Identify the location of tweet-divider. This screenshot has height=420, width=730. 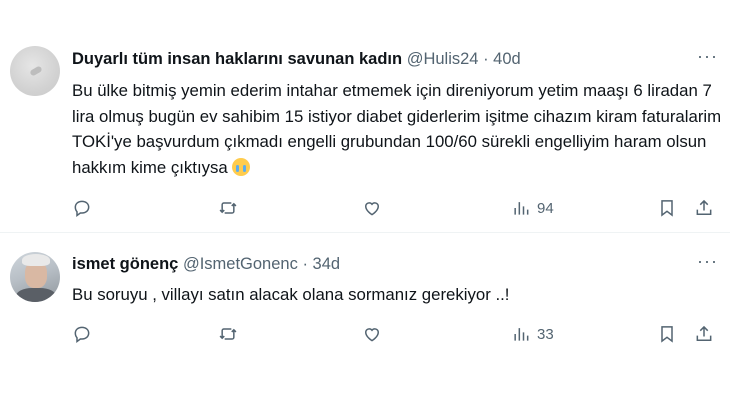
(365, 232).